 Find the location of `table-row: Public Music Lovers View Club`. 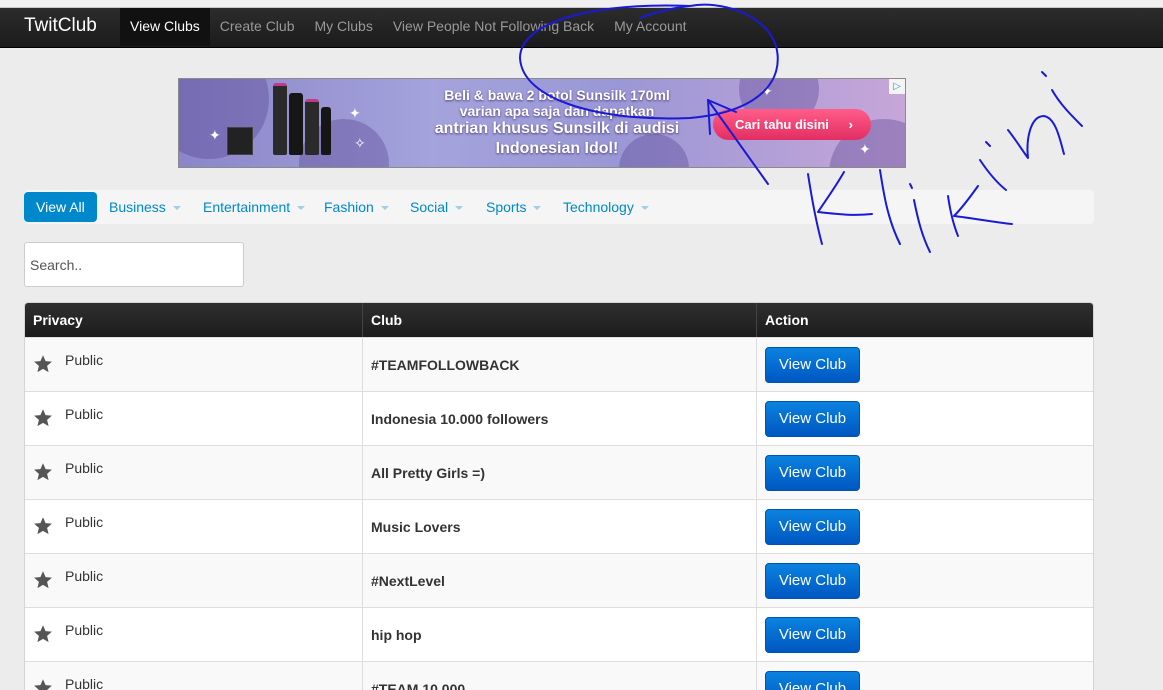

table-row: Public Music Lovers View Club is located at coordinates (559, 526).